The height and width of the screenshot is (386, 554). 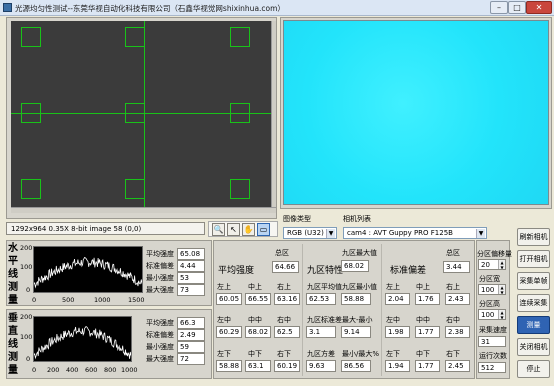 I want to click on capture-speed-label: 采集速度, so click(x=493, y=330).